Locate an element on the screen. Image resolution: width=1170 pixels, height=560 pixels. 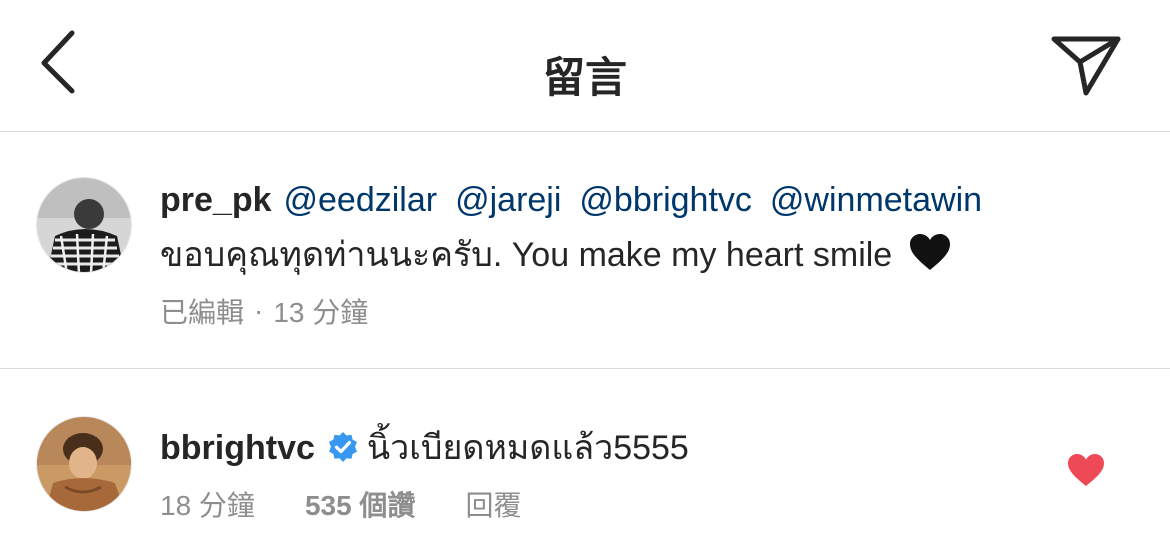
comment-line: bbrightvc นิ้วเบียดหมดแล้ว5555 is located at coordinates (424, 447).